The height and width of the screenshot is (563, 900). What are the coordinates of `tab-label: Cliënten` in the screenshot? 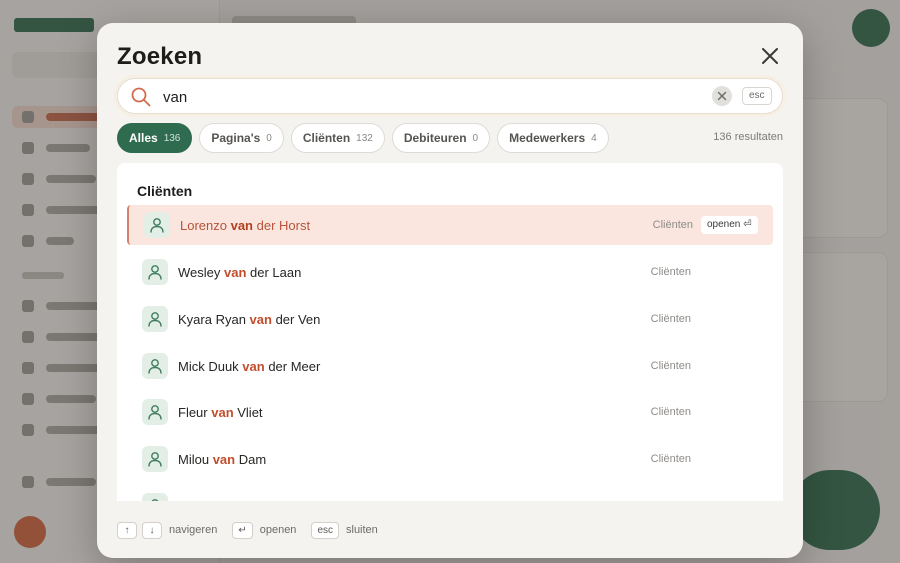 It's located at (326, 138).